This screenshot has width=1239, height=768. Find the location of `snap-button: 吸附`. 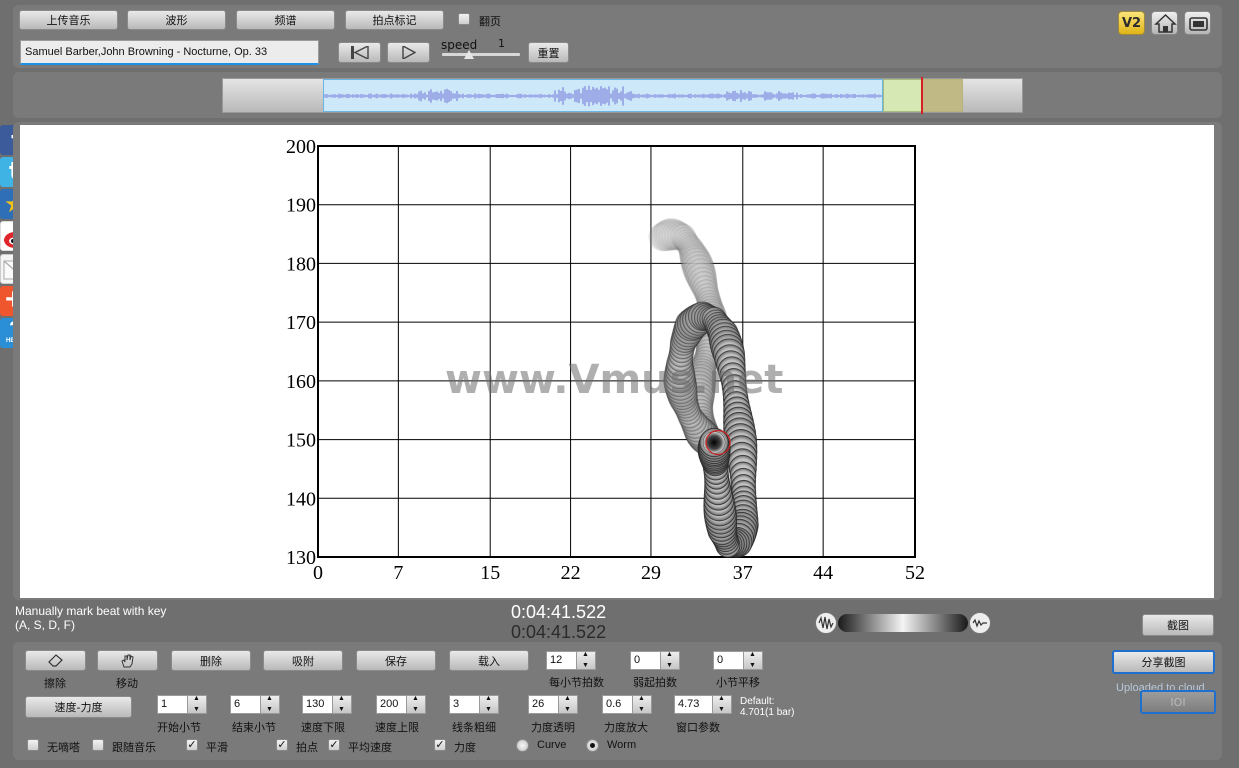

snap-button: 吸附 is located at coordinates (303, 660).